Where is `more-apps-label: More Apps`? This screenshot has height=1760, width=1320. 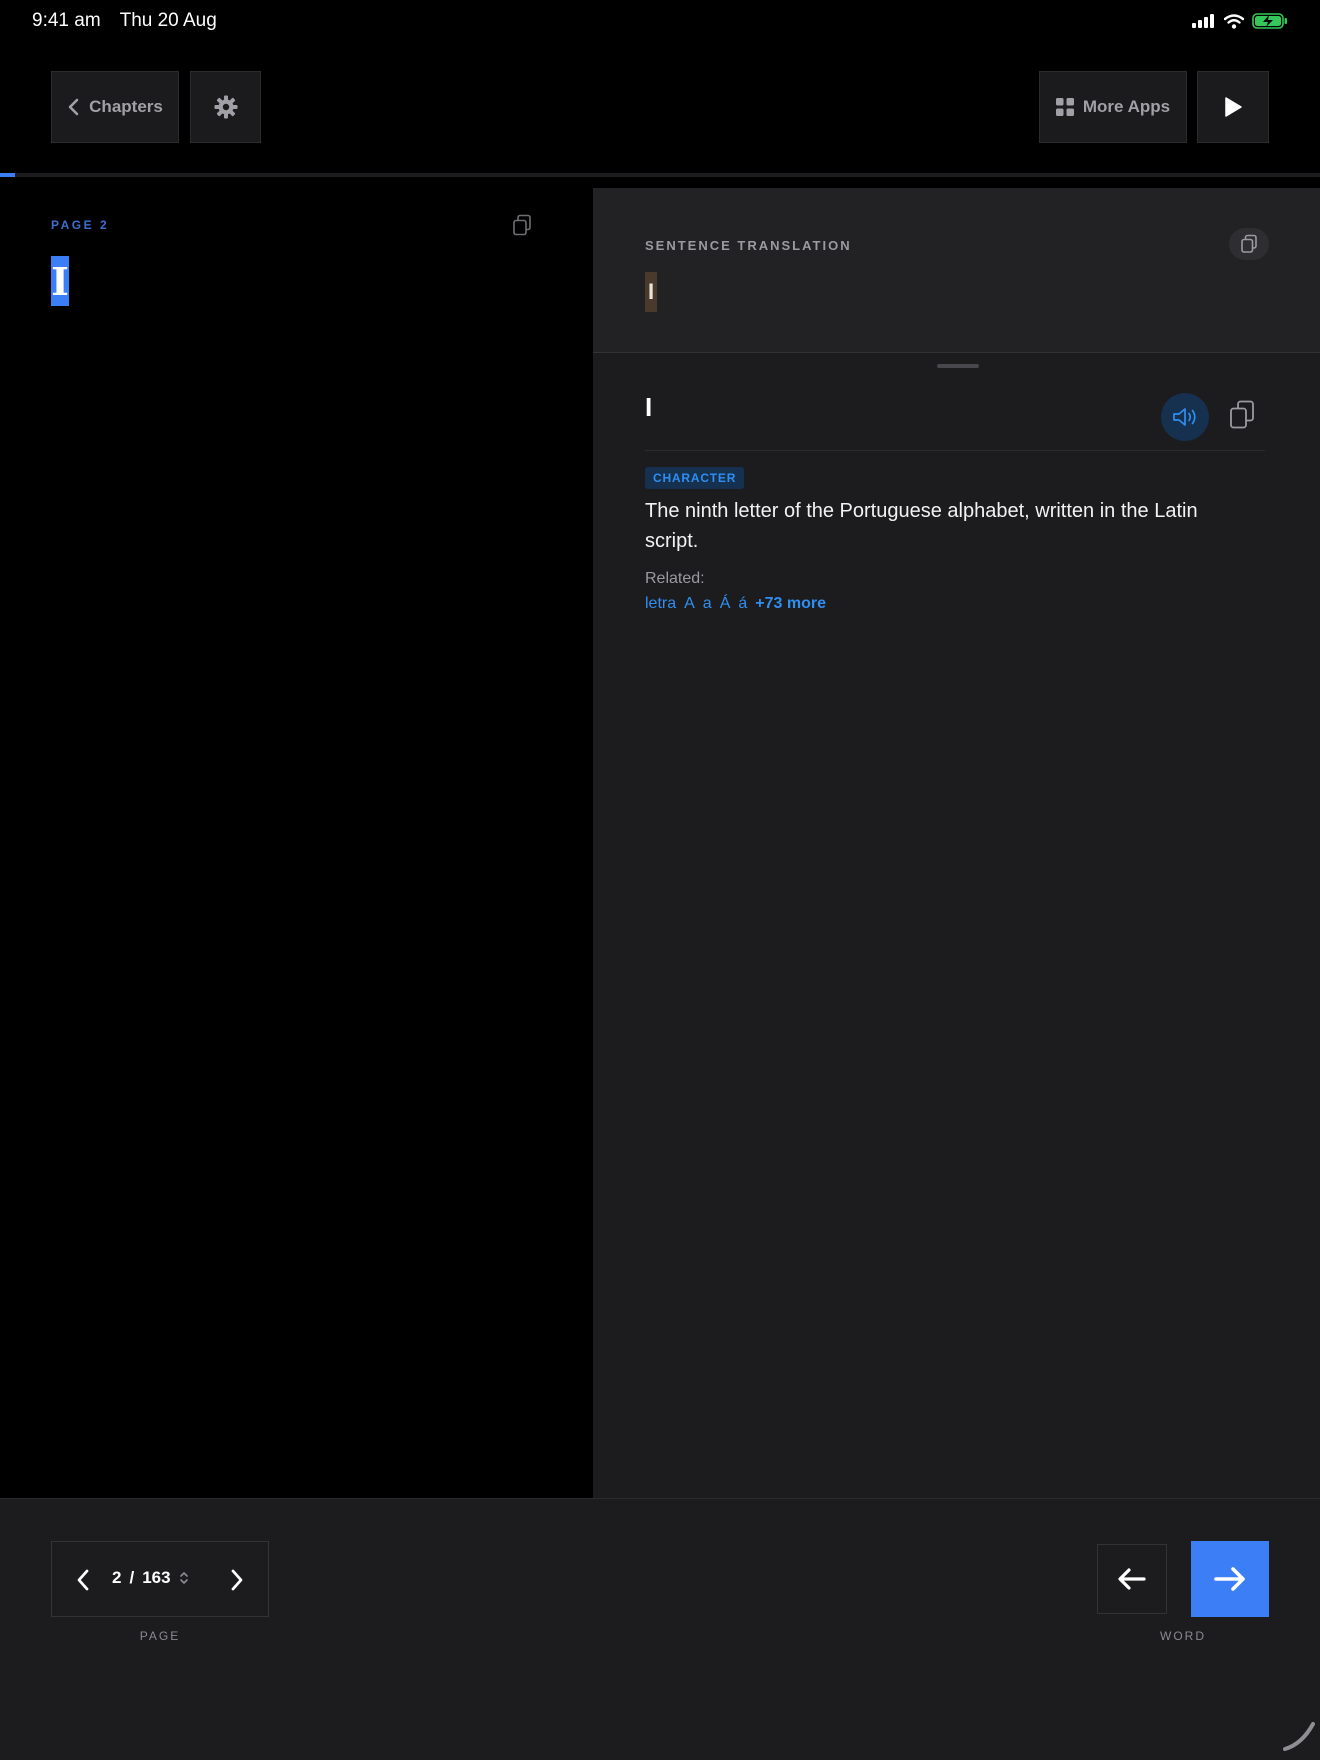 more-apps-label: More Apps is located at coordinates (1126, 106).